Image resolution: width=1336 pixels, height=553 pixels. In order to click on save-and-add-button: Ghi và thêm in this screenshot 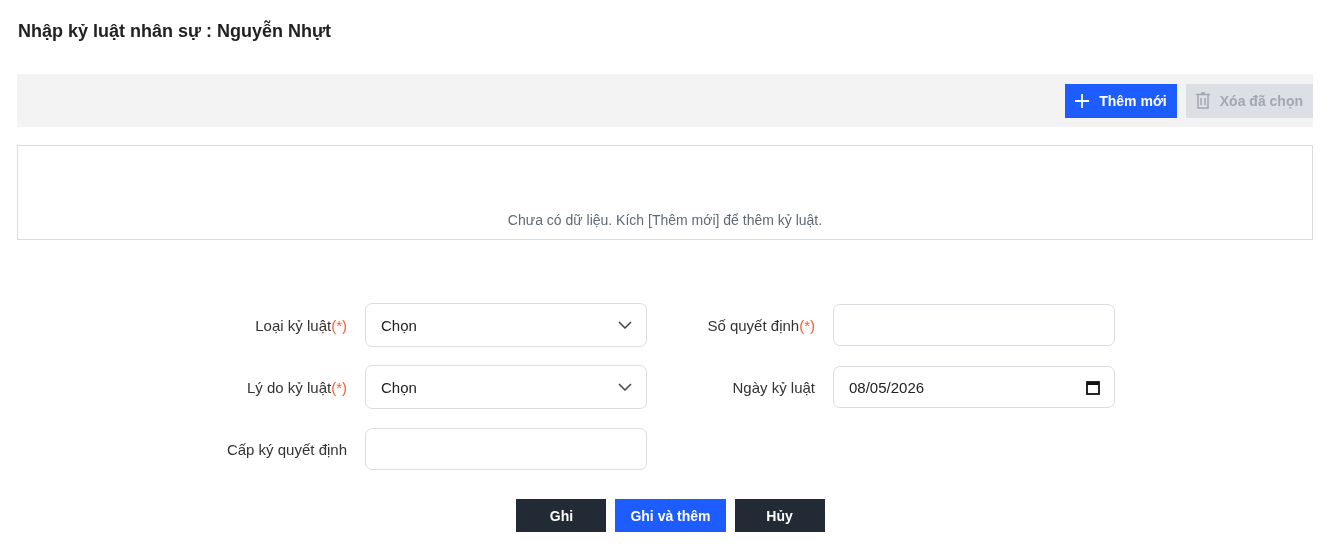, I will do `click(670, 515)`.